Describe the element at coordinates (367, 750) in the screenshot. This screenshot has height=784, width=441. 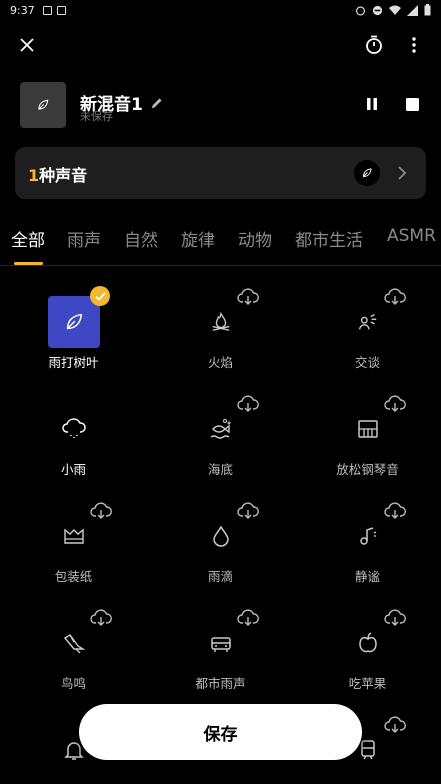
I see `train-icon` at that location.